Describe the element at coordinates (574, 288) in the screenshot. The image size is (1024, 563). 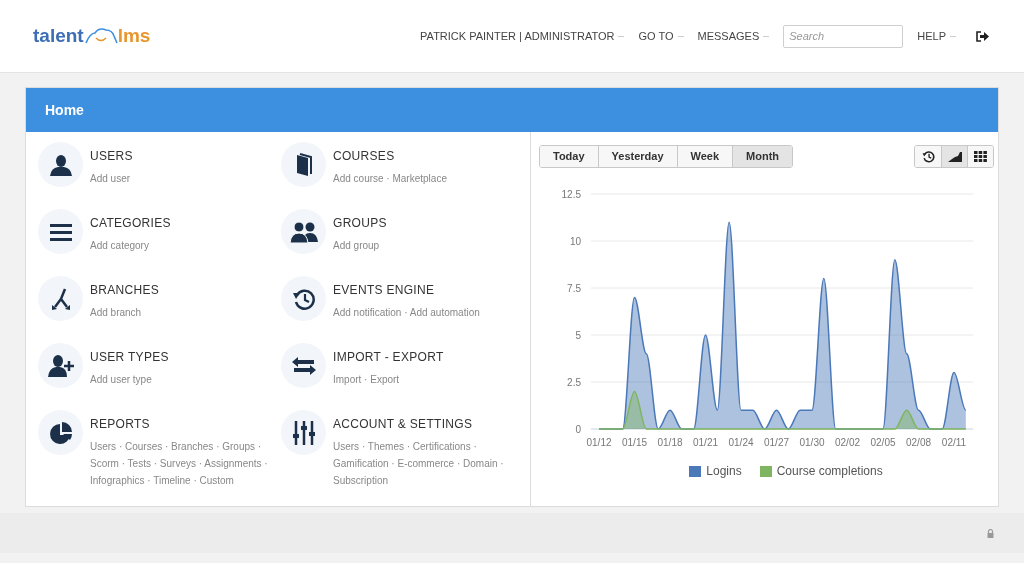
I see `y-axis-label: 7.5` at that location.